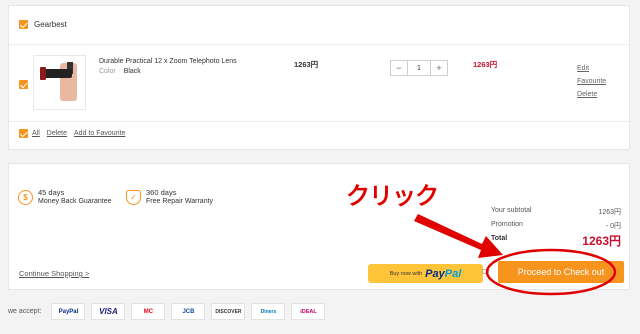 The image size is (640, 334). I want to click on promotion-label: Promotion, so click(507, 224).